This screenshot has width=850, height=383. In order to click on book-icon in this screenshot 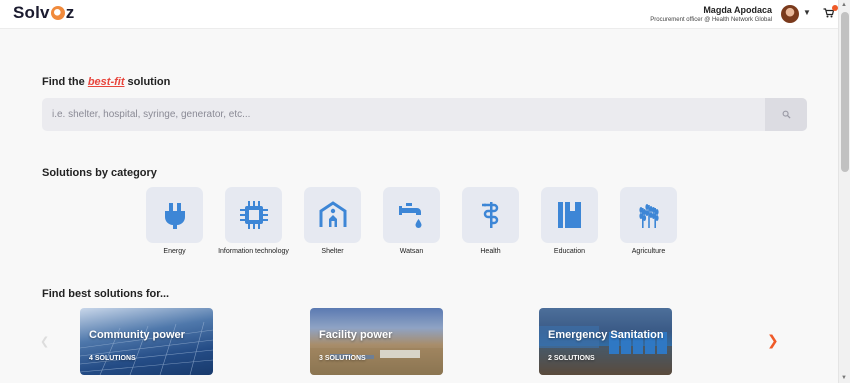, I will do `click(569, 215)`.